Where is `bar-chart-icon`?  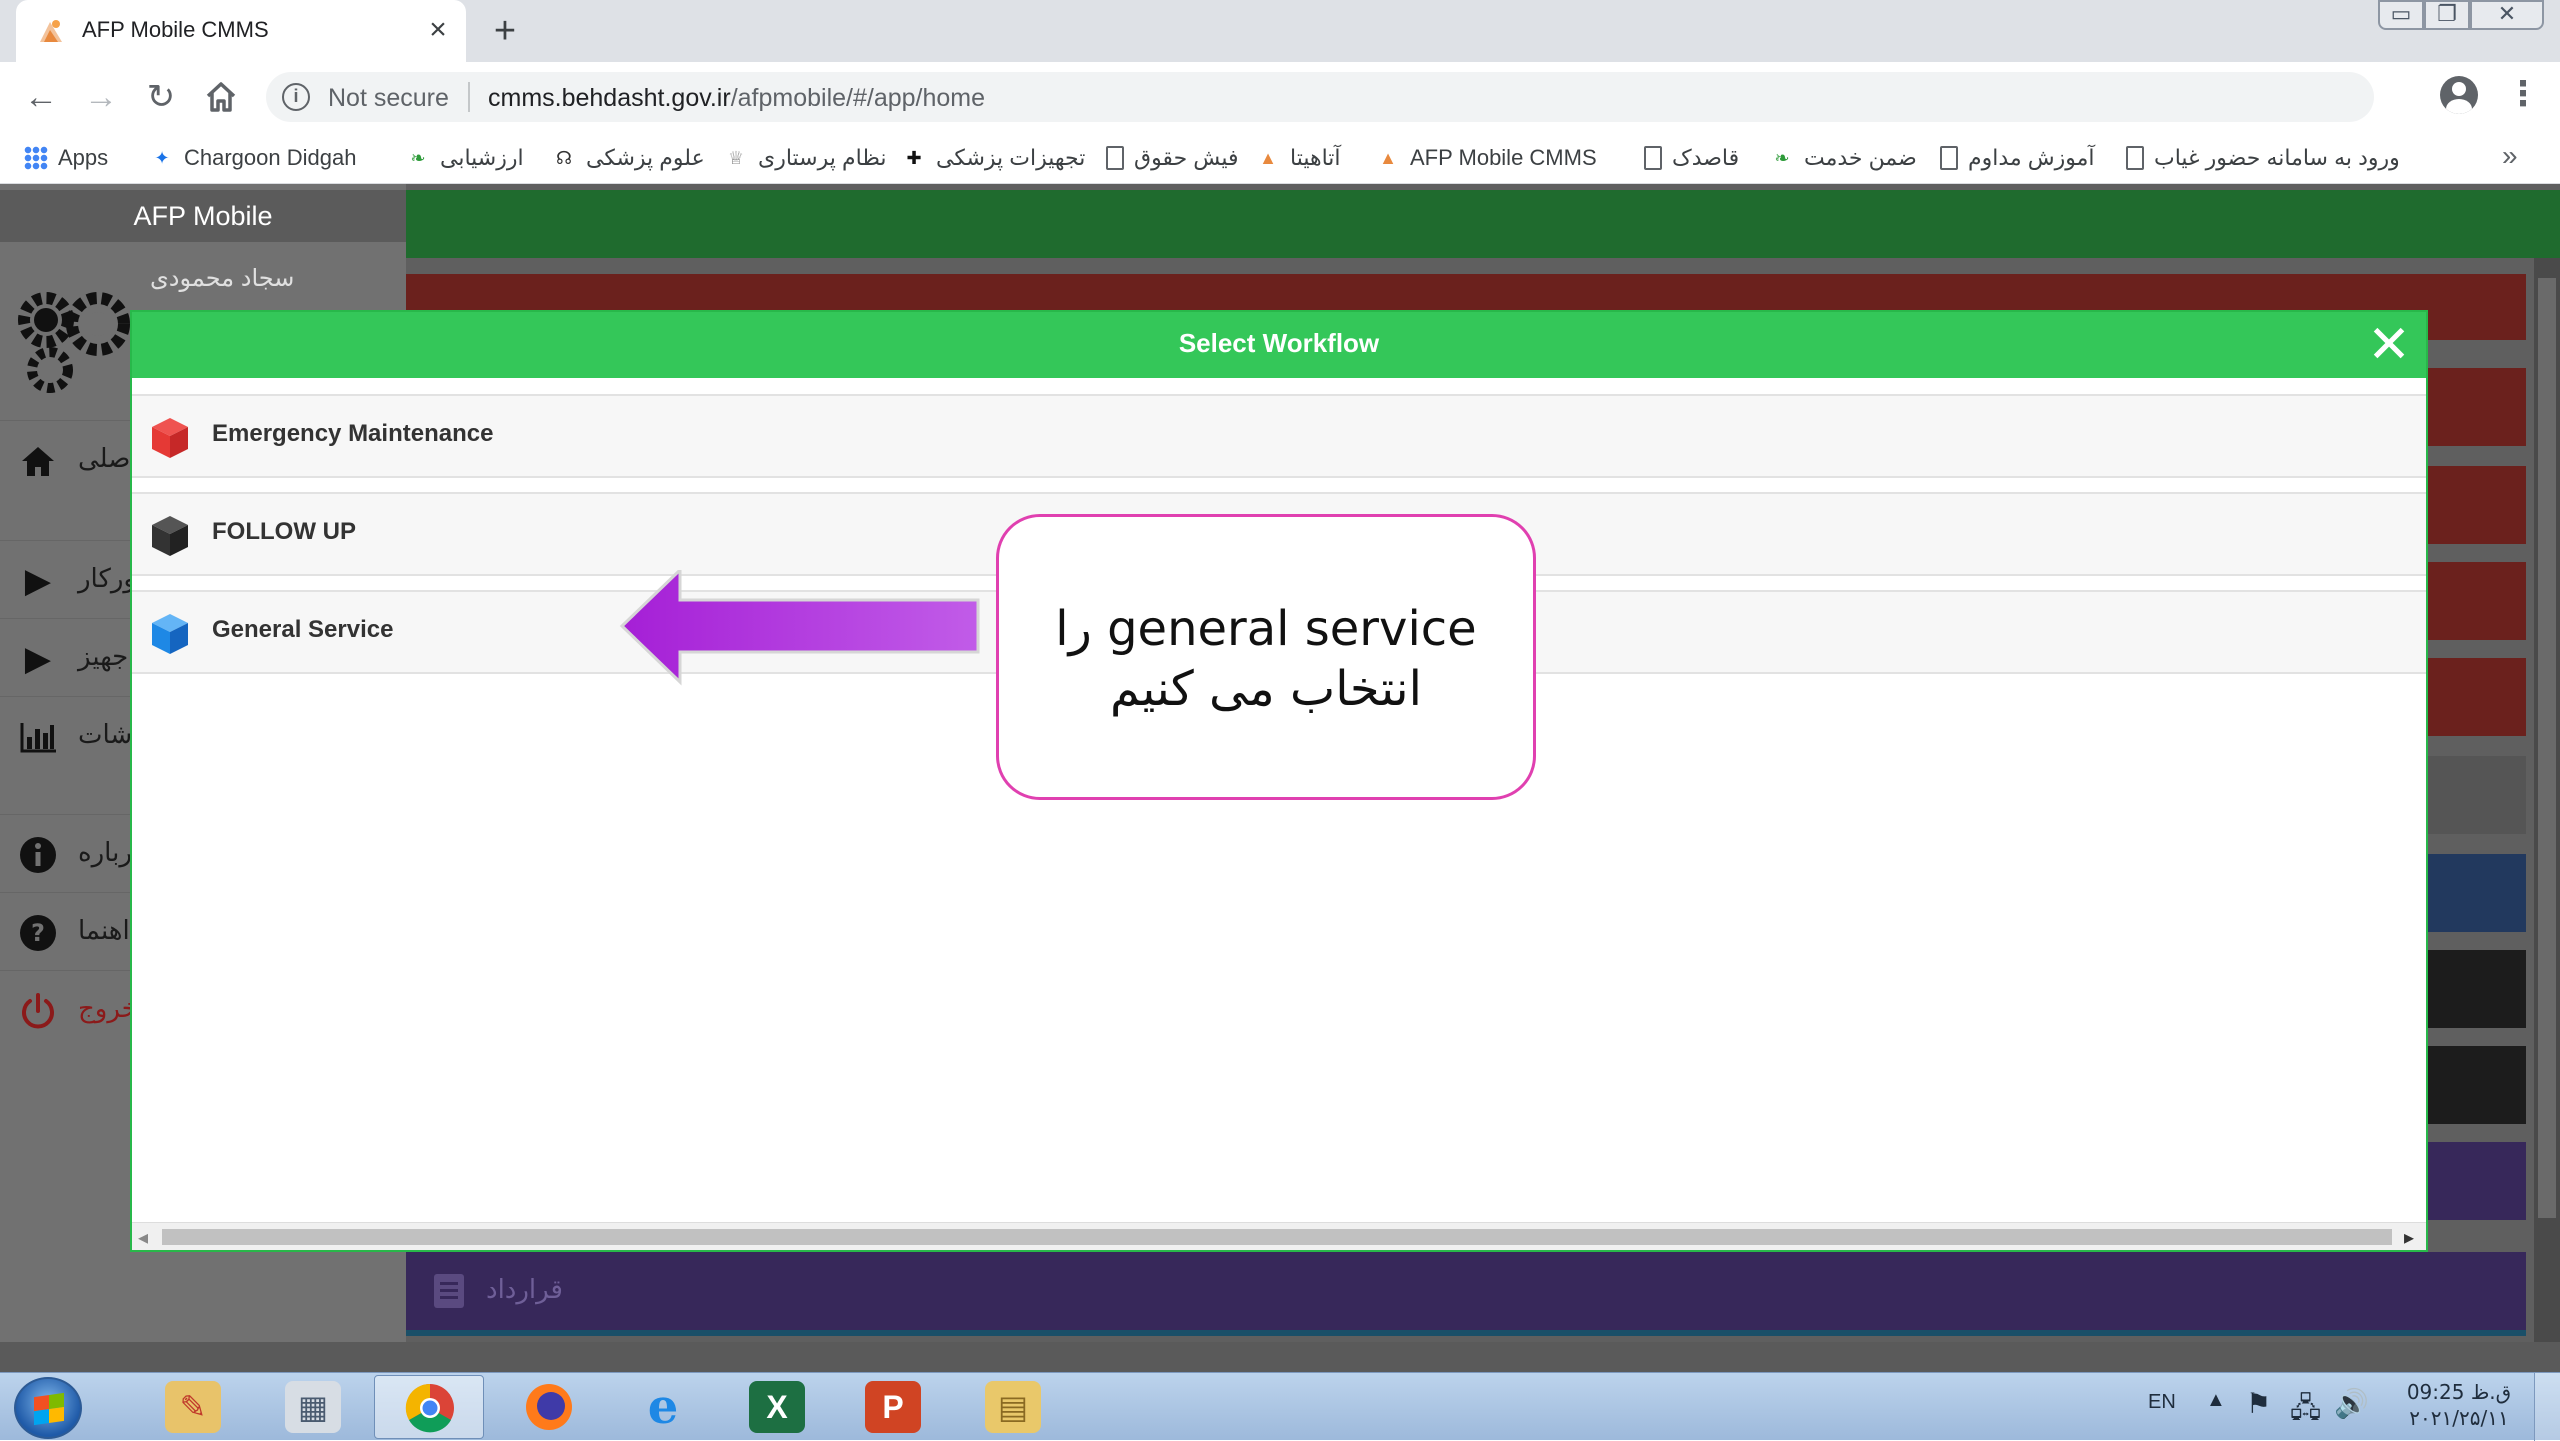 bar-chart-icon is located at coordinates (38, 738).